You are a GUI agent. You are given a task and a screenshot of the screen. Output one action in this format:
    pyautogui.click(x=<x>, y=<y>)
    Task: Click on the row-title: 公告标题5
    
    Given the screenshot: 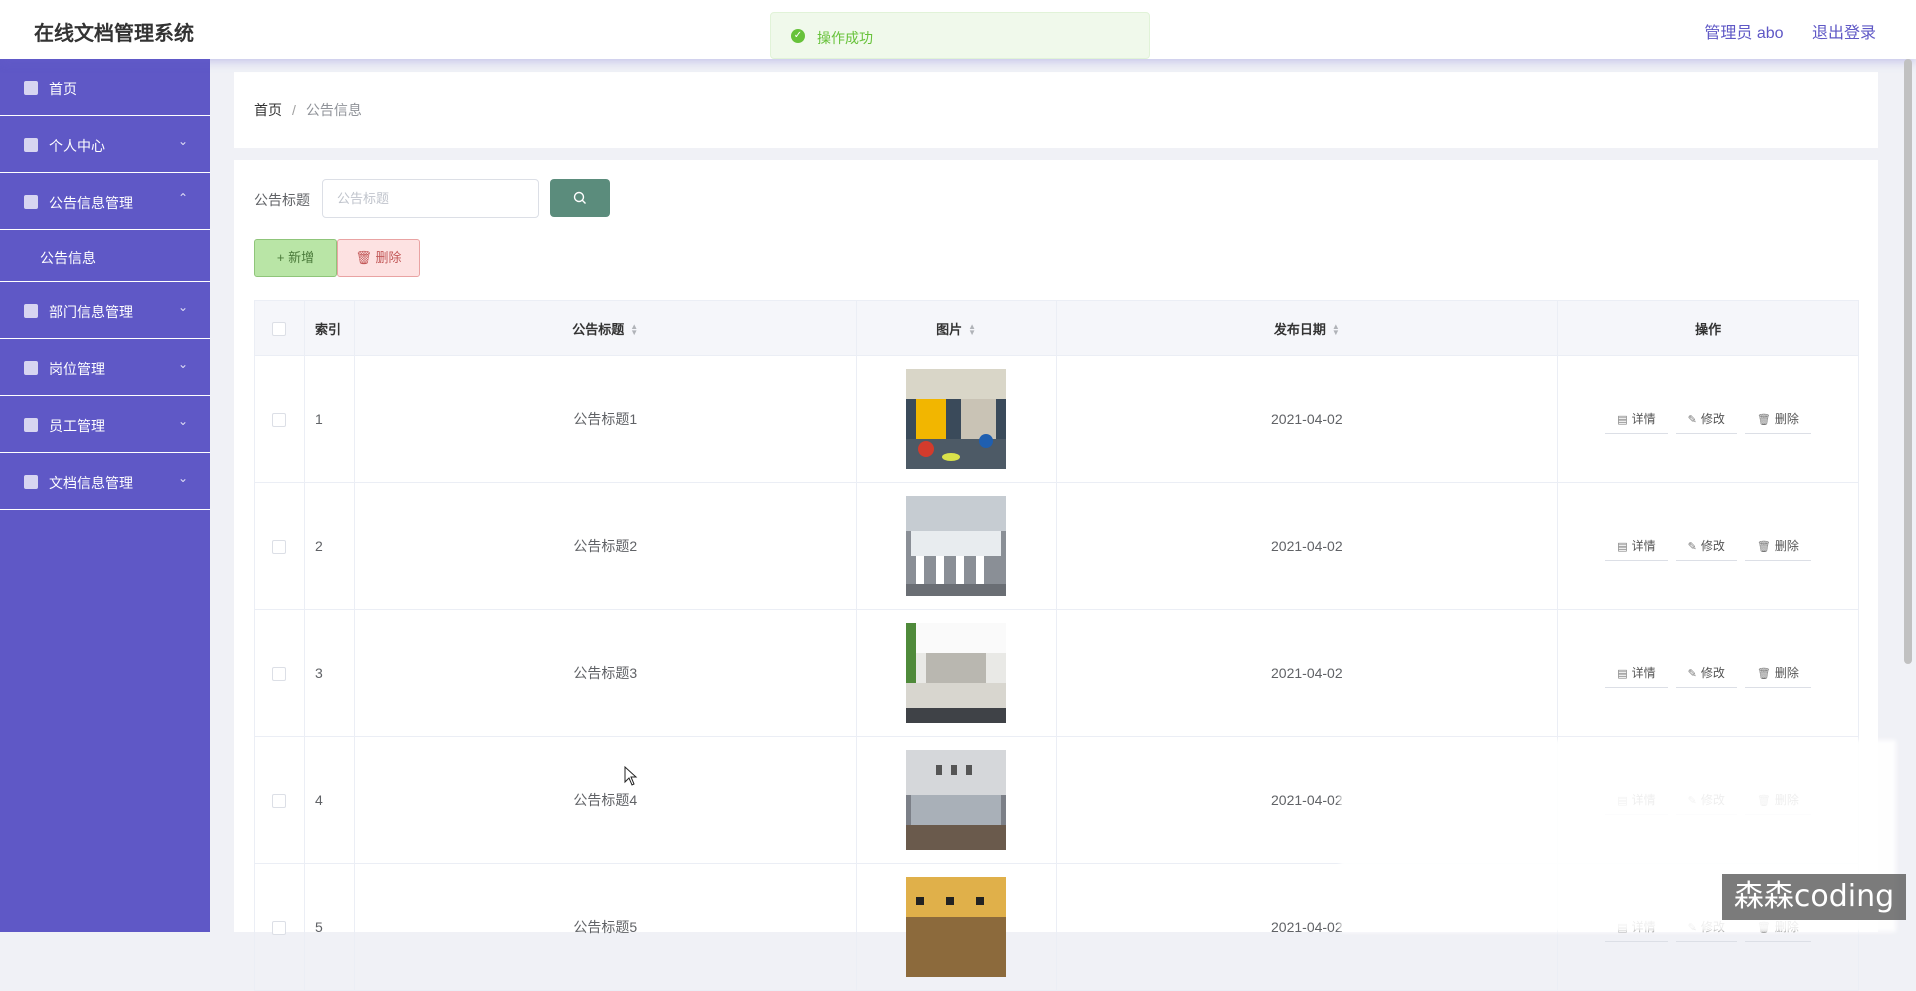 What is the action you would take?
    pyautogui.click(x=605, y=927)
    